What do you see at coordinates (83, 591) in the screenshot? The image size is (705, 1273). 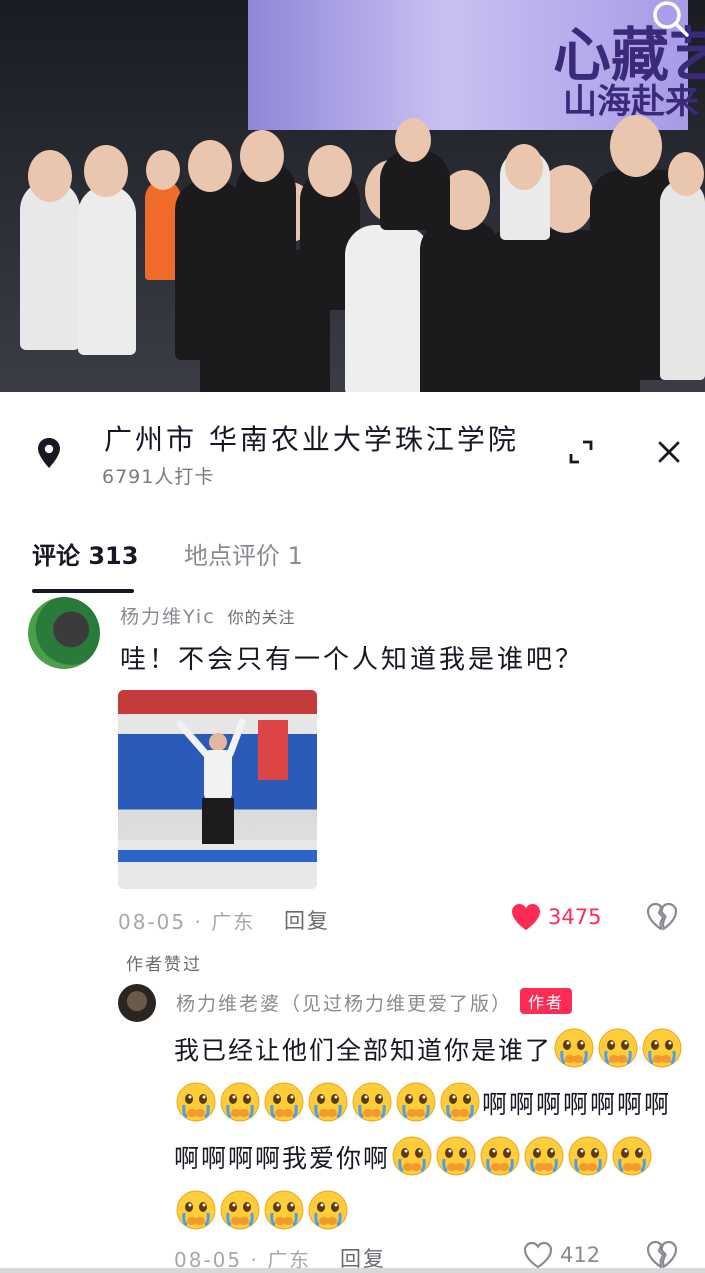 I see `active-tab-indicator` at bounding box center [83, 591].